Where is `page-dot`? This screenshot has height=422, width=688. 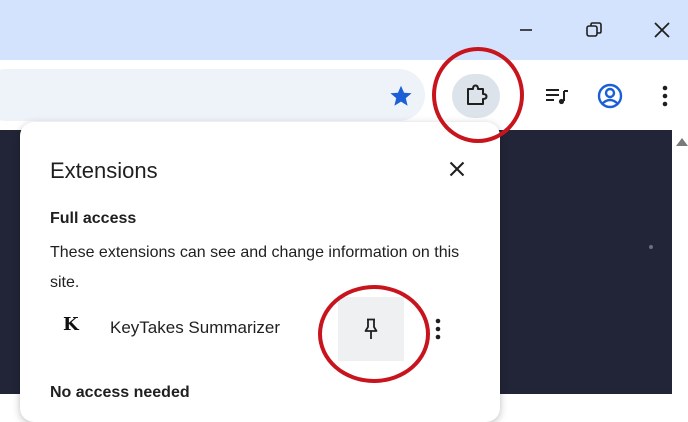 page-dot is located at coordinates (651, 247).